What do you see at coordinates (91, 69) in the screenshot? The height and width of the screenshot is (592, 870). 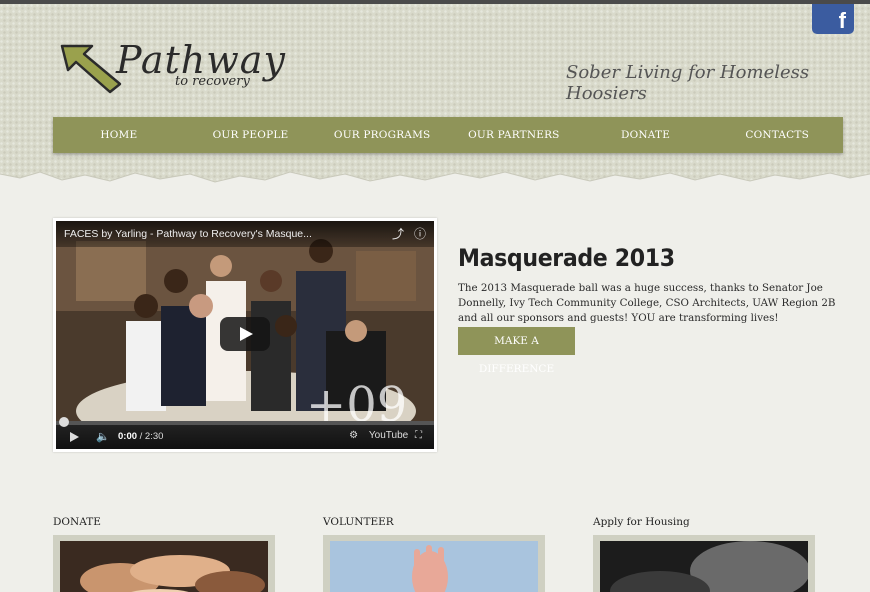 I see `arrow-icon` at bounding box center [91, 69].